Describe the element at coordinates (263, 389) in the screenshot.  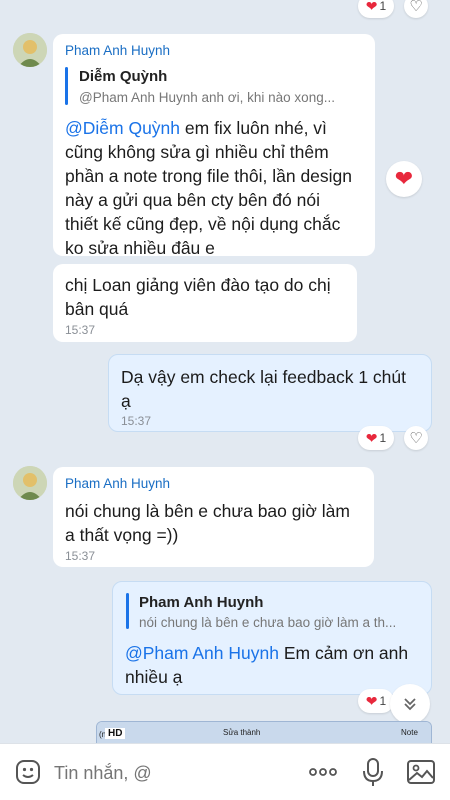
I see `message-text: Dạ vậy em check lại feedback 1 chút ạ` at that location.